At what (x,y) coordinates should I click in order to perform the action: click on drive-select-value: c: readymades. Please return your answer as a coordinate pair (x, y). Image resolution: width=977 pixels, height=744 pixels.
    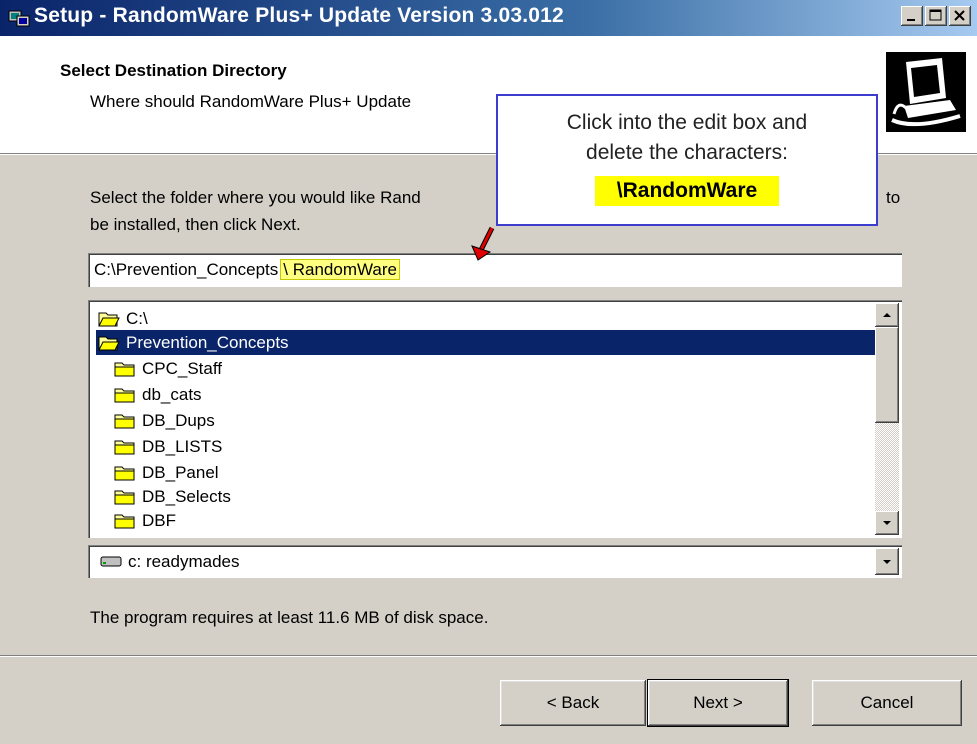
    Looking at the image, I should click on (184, 561).